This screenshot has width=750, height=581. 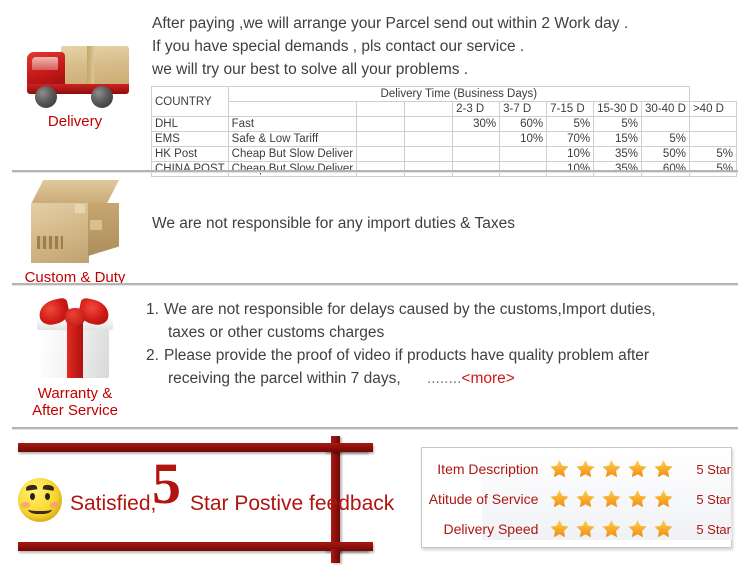 I want to click on cell-desc-2: Cheap But Slow Deliver, so click(x=292, y=154).